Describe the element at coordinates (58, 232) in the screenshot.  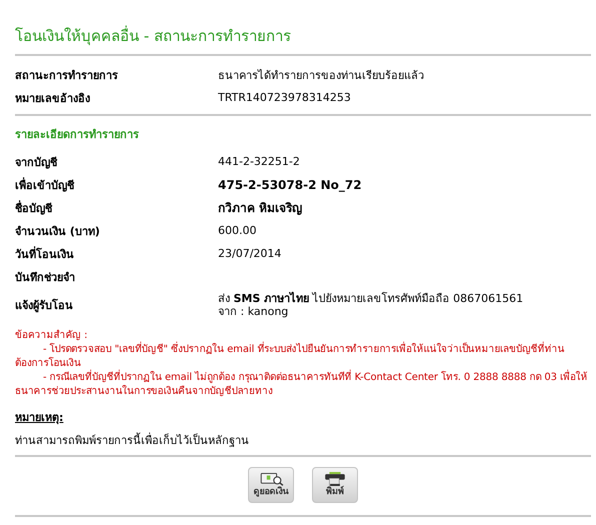
I see `field-label: จำนวนเงิน (บาท)` at that location.